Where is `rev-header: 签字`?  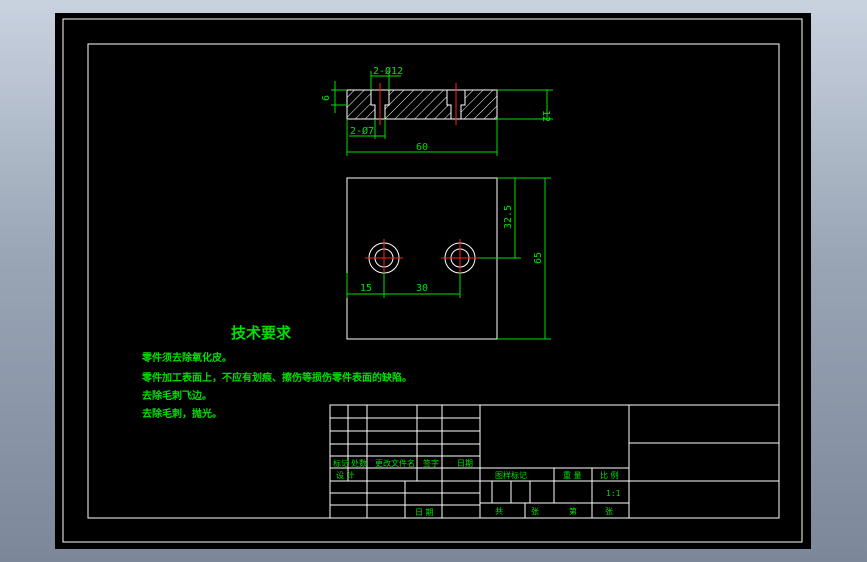 rev-header: 签字 is located at coordinates (431, 463).